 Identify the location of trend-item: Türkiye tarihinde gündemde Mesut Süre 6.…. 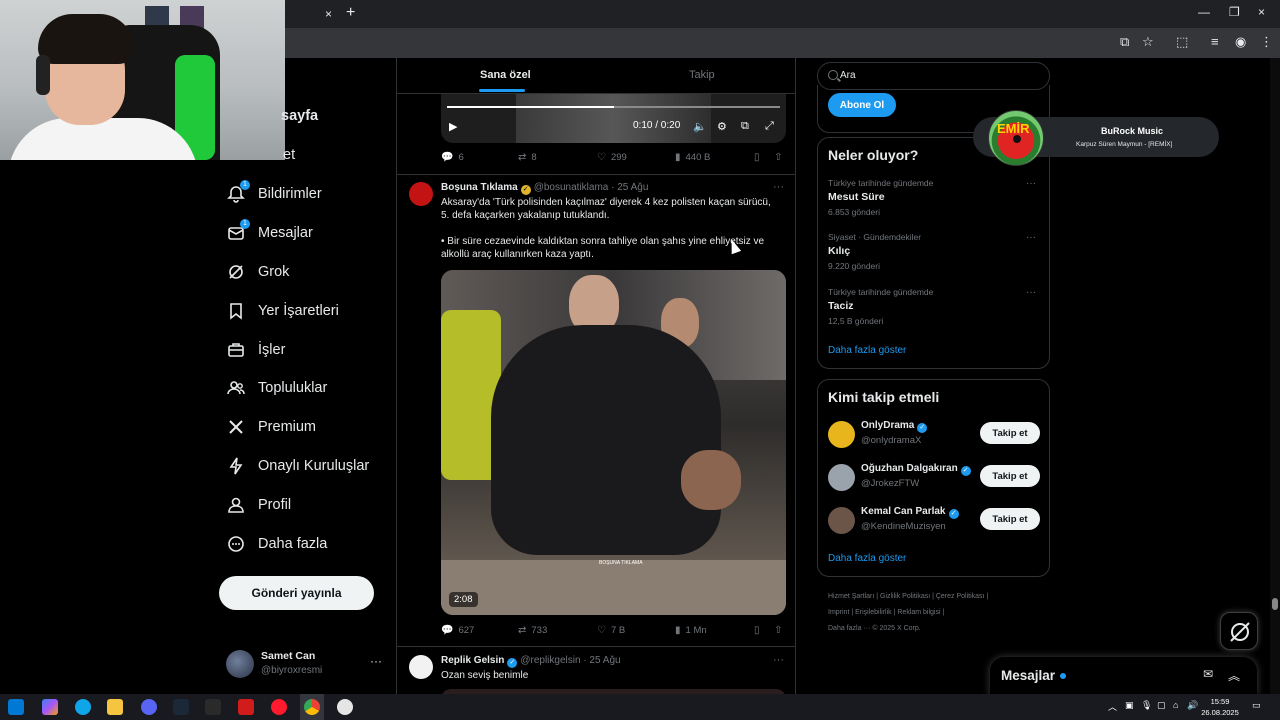
(934, 201).